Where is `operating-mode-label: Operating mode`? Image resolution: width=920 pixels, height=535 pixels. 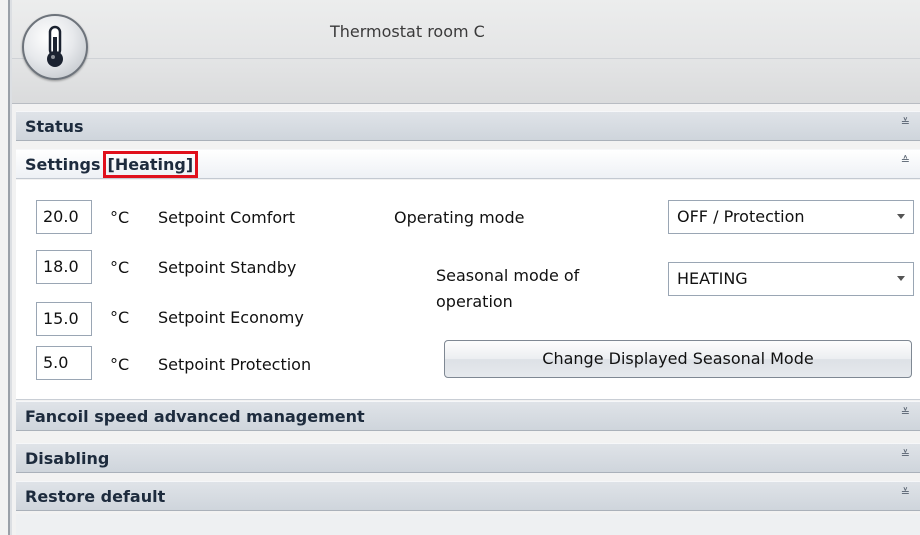 operating-mode-label: Operating mode is located at coordinates (459, 217).